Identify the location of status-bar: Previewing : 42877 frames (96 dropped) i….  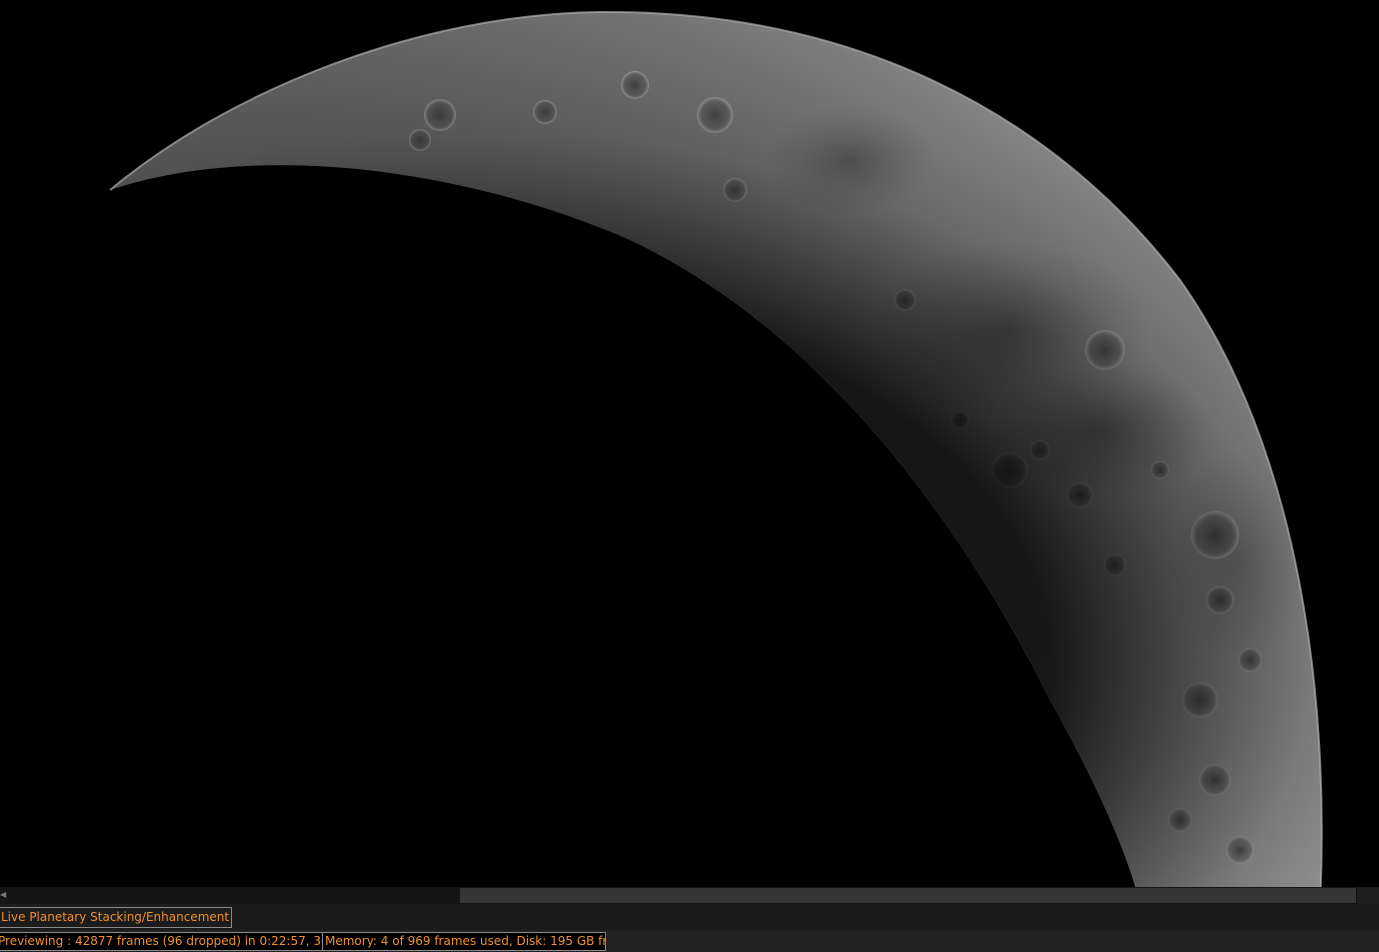
(689, 941).